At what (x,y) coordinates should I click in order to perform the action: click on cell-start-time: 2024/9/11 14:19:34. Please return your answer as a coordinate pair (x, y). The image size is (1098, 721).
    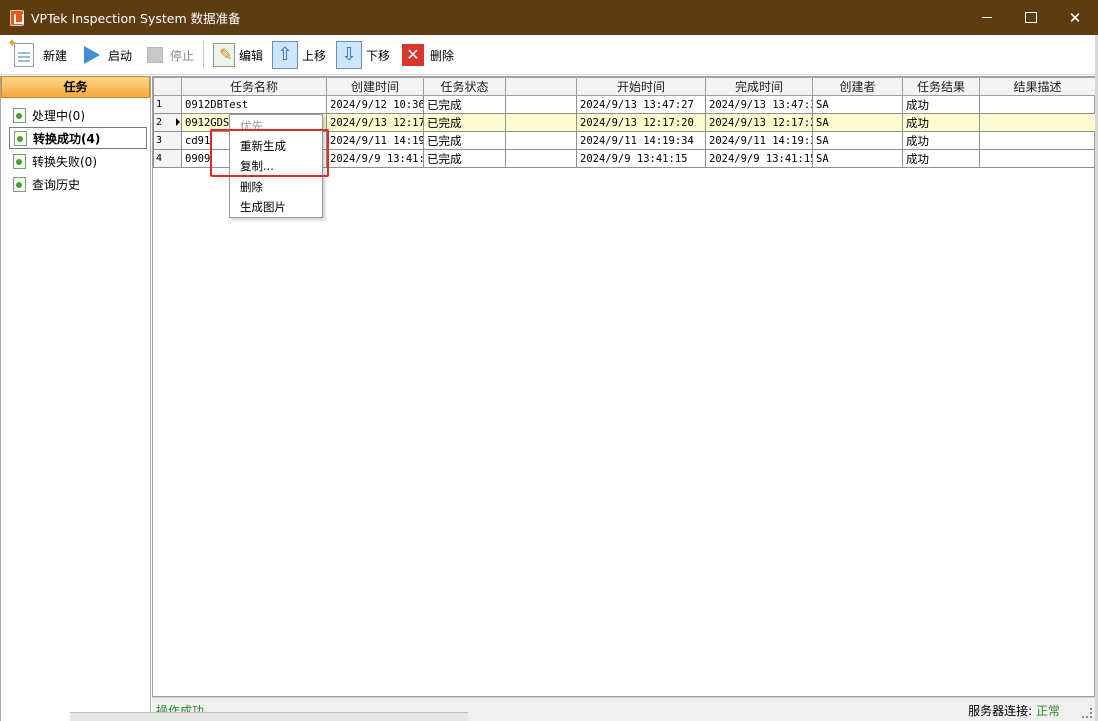
    Looking at the image, I should click on (641, 140).